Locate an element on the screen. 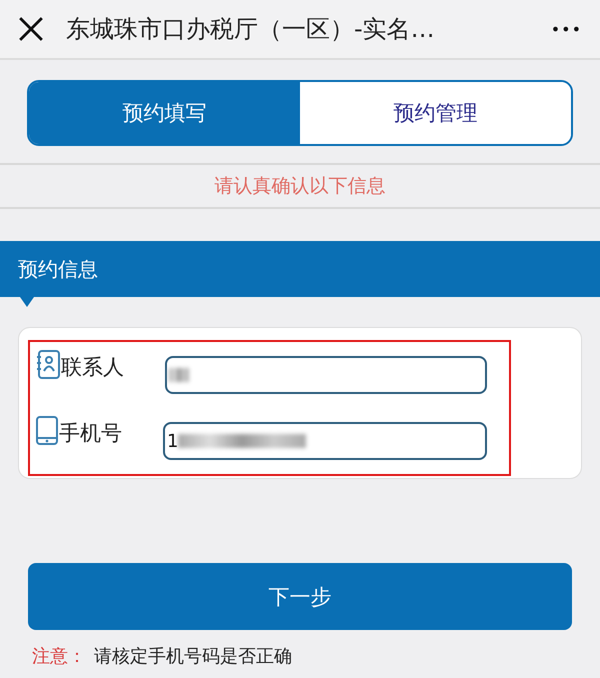 The height and width of the screenshot is (678, 600). note-text: 请核定手机号码是否正确 is located at coordinates (193, 656).